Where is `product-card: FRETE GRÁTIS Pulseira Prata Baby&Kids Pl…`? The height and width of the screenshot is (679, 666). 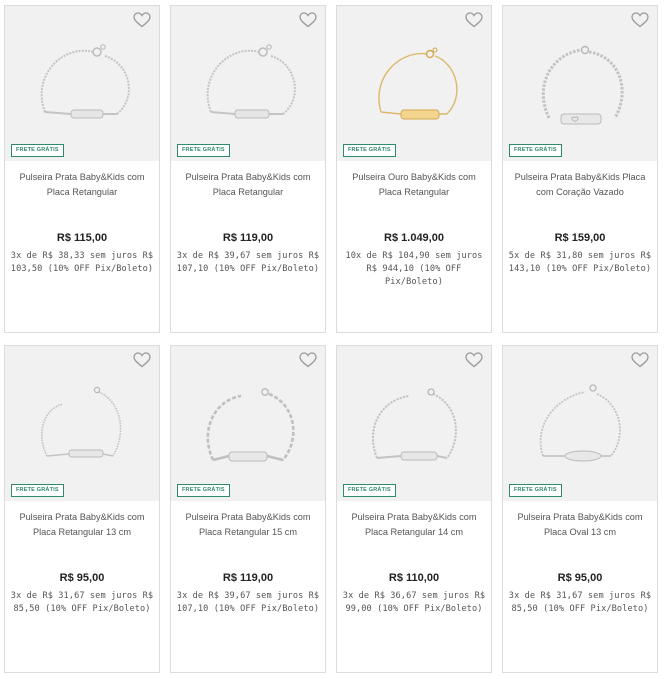
product-card: FRETE GRÁTIS Pulseira Prata Baby&Kids Pl… is located at coordinates (580, 169).